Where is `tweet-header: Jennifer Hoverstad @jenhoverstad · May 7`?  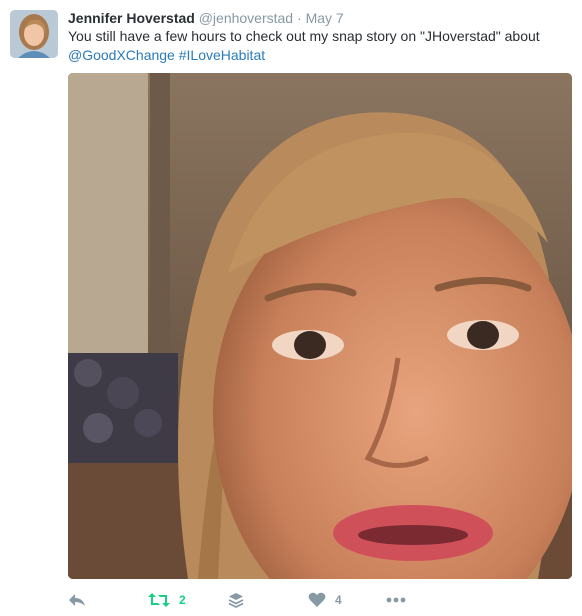
tweet-header: Jennifer Hoverstad @jenhoverstad · May 7 is located at coordinates (206, 18).